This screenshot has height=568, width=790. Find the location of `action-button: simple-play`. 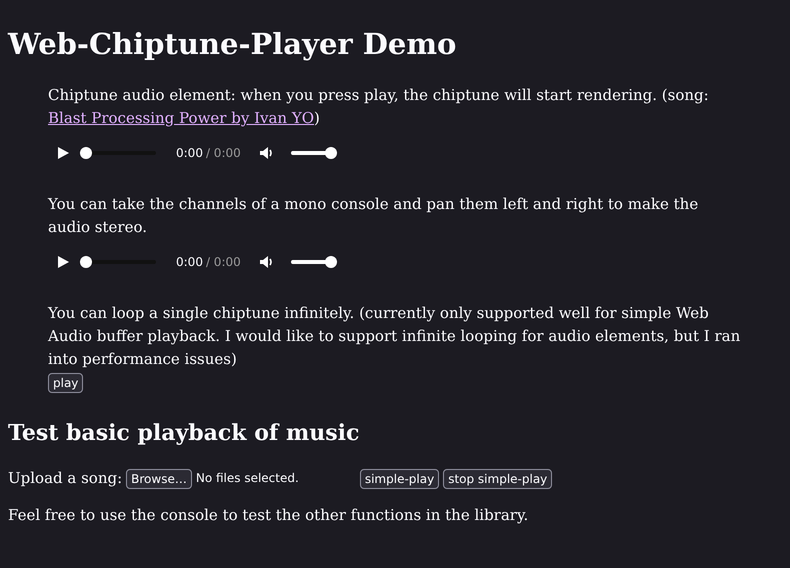

action-button: simple-play is located at coordinates (400, 478).